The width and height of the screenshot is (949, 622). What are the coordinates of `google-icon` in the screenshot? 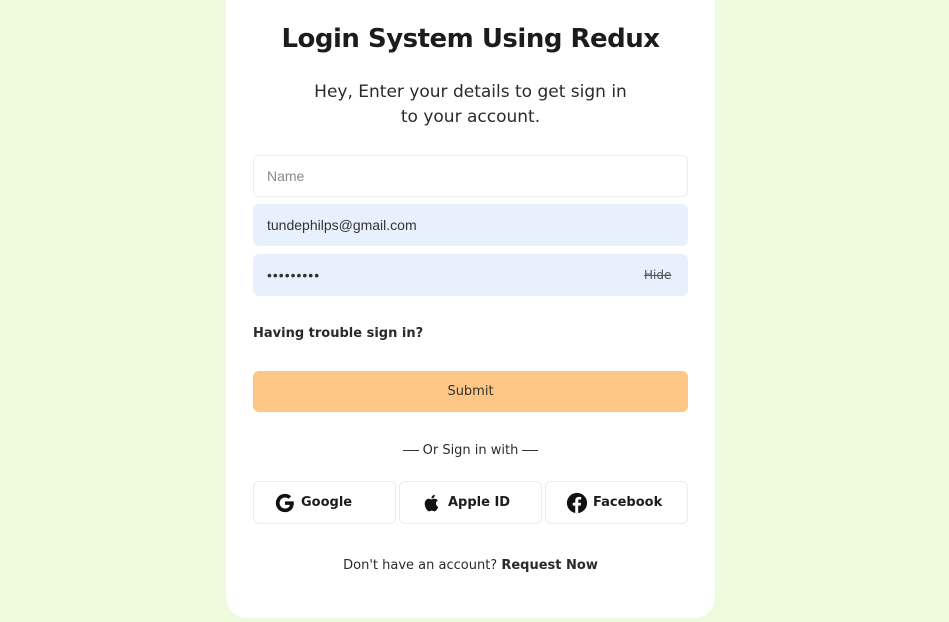 It's located at (284, 502).